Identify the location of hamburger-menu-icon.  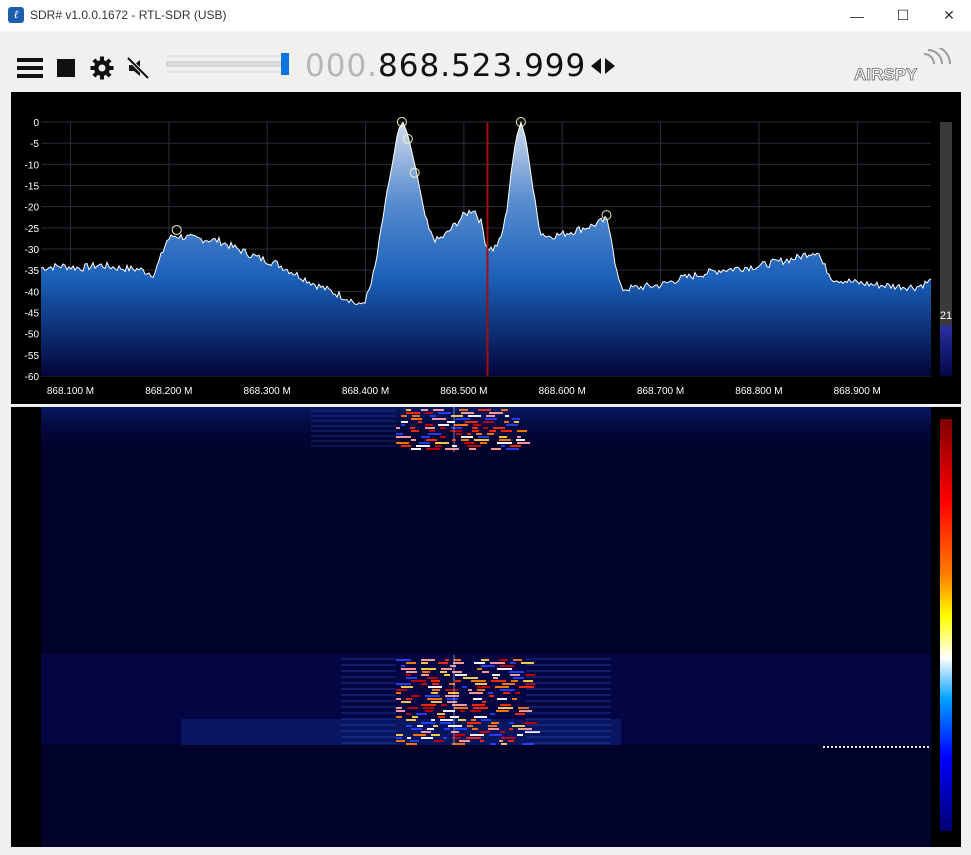
(30, 68).